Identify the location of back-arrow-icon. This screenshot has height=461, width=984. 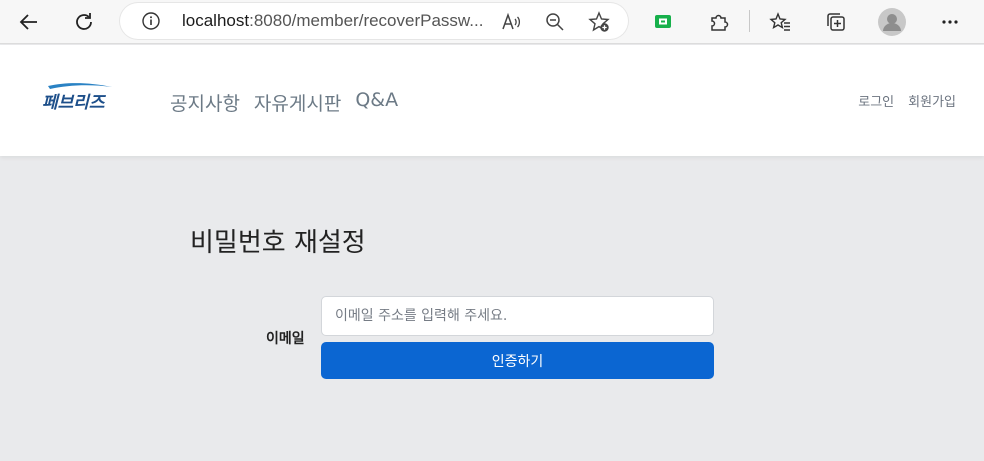
(28, 22).